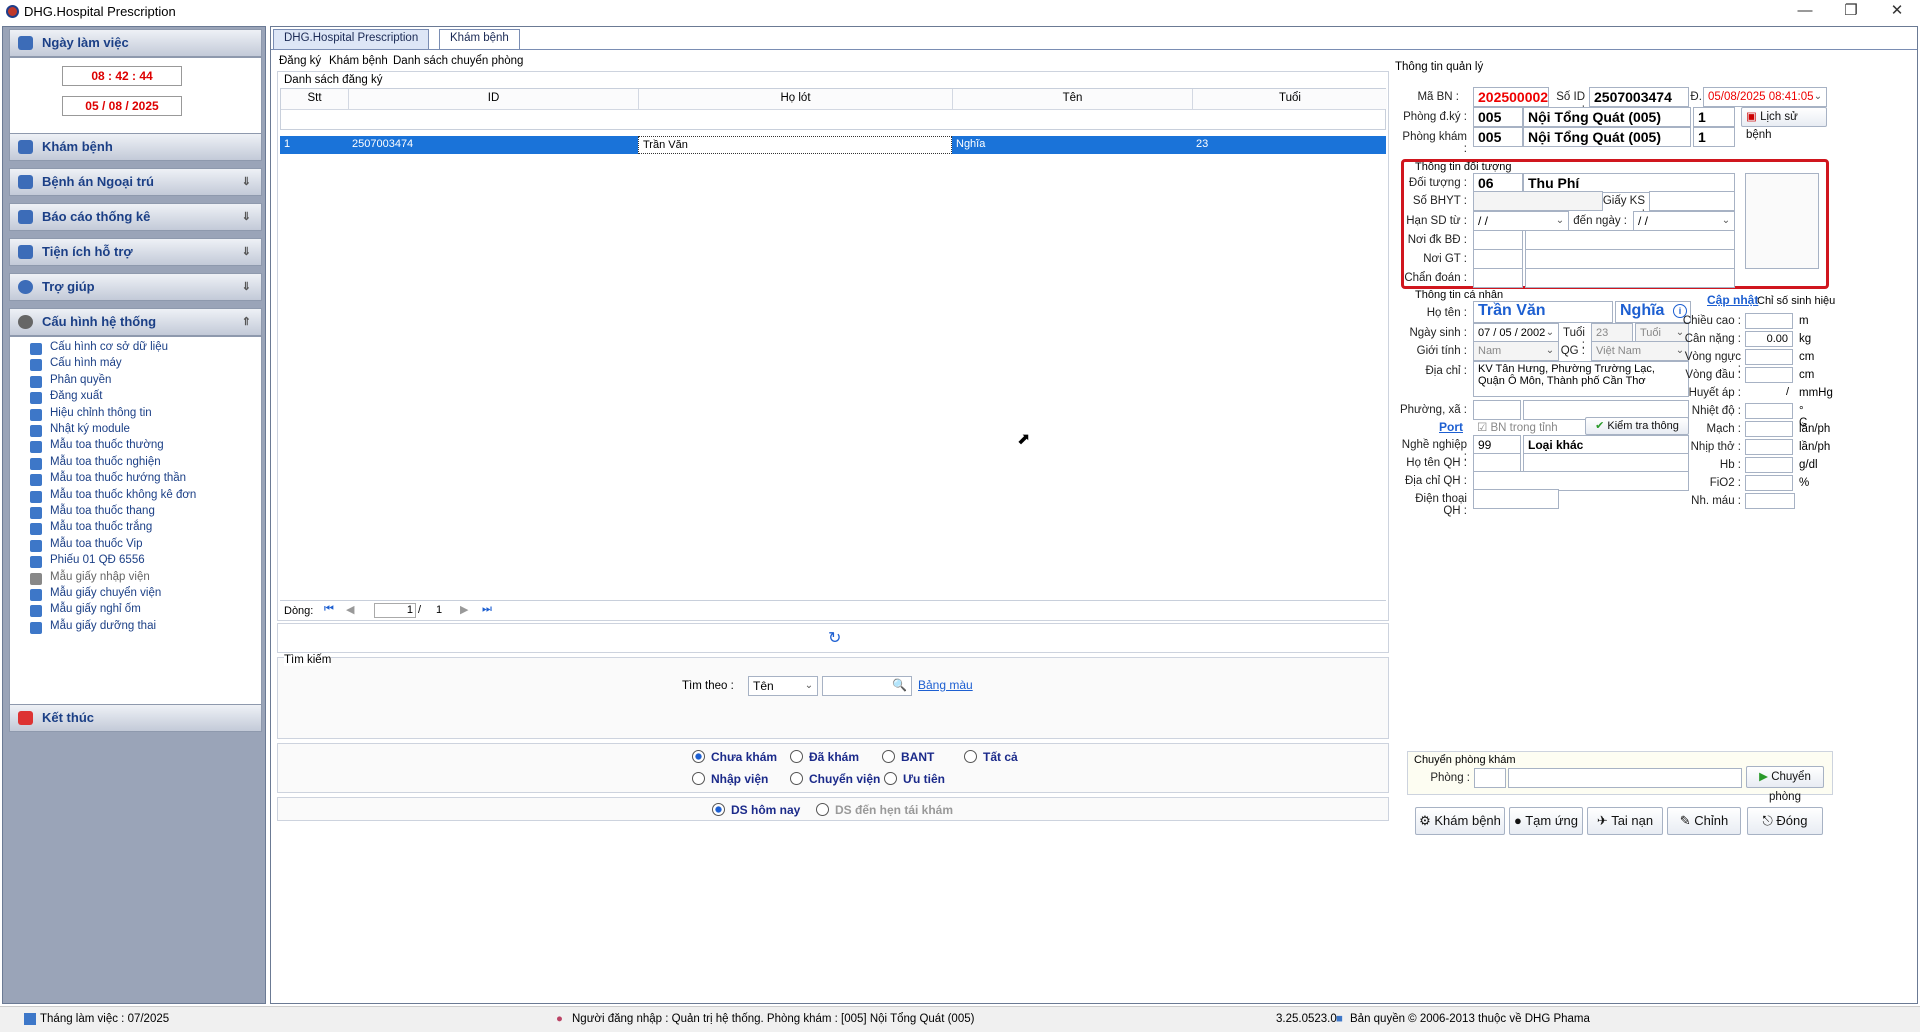  What do you see at coordinates (97, 560) in the screenshot?
I see `config-menu-item: Phiếu 01 QĐ 6556` at bounding box center [97, 560].